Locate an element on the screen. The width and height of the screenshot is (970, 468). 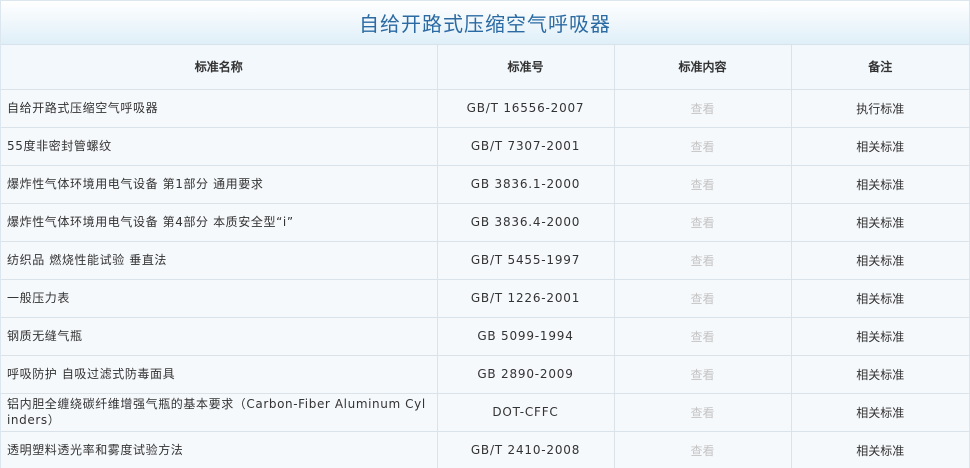
page-title: 自给开路式压缩空气呼吸器 is located at coordinates (485, 24).